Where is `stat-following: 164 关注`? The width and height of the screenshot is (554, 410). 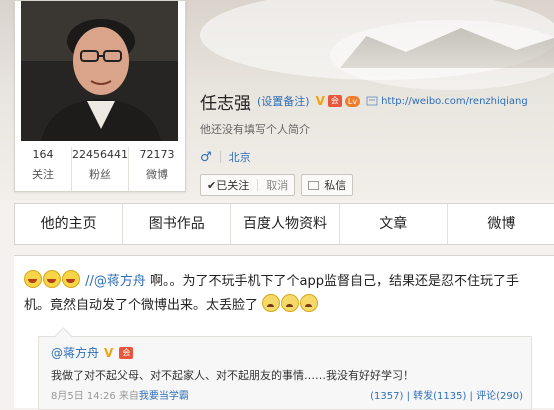 stat-following: 164 关注 is located at coordinates (43, 169).